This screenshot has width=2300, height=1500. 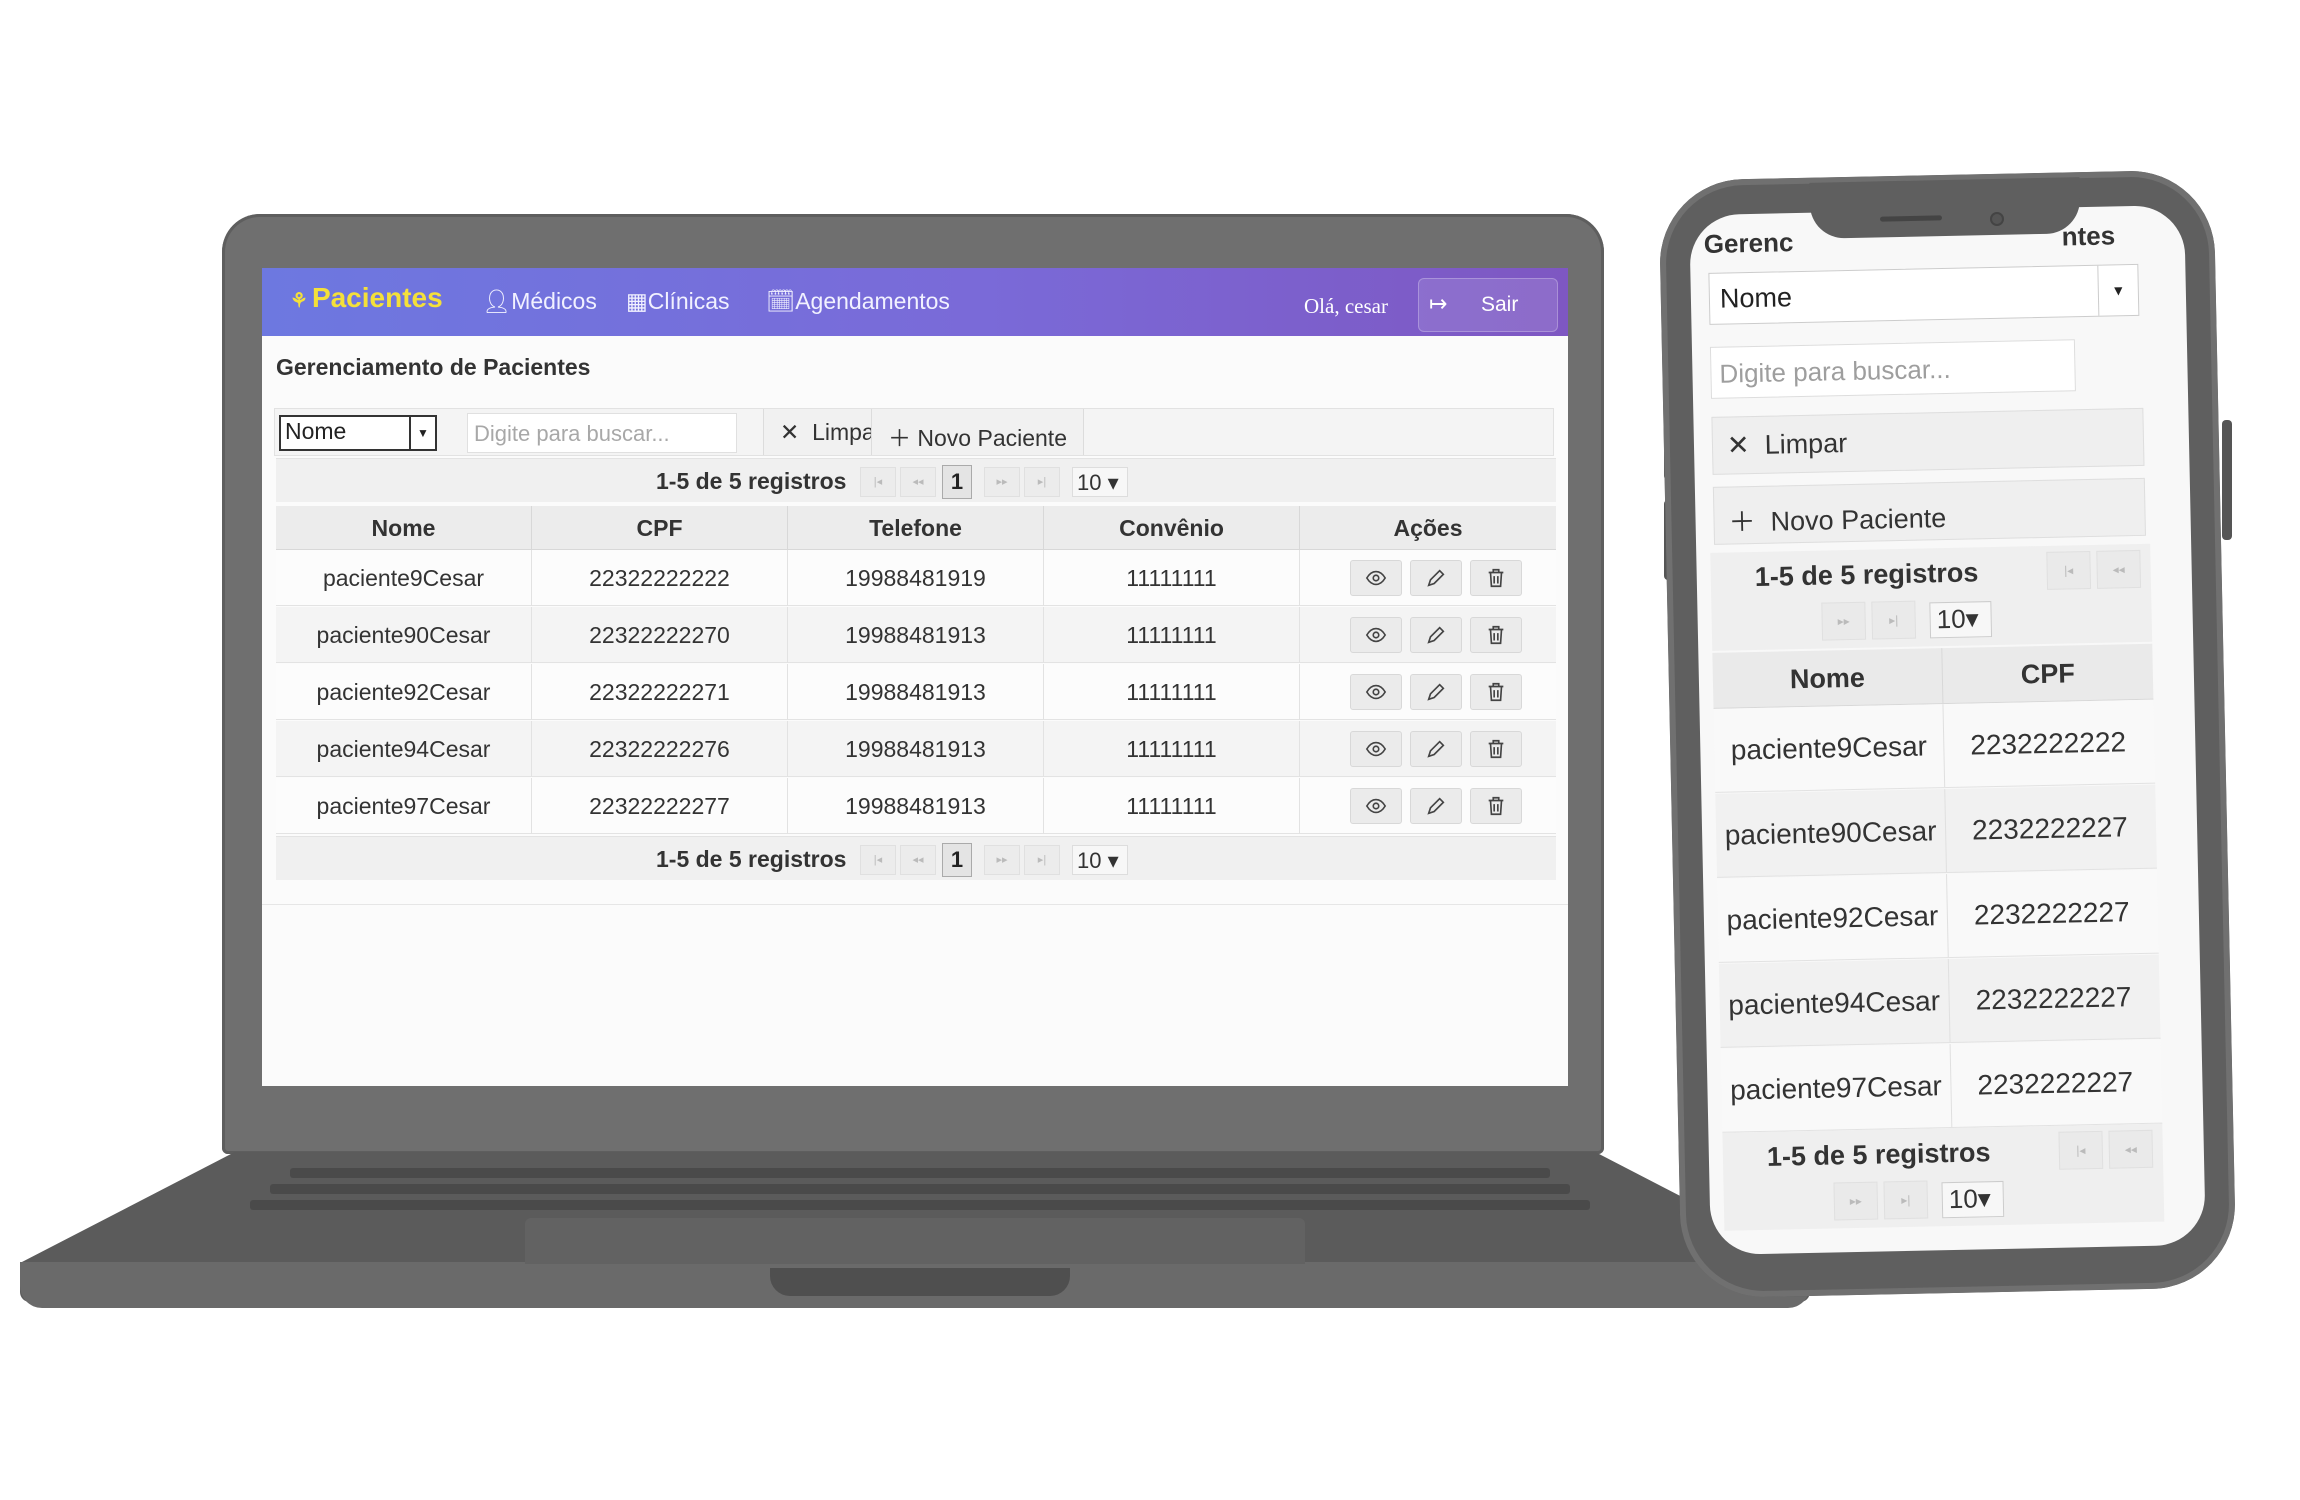 What do you see at coordinates (1172, 528) in the screenshot?
I see `column-header-convenio: Convênio` at bounding box center [1172, 528].